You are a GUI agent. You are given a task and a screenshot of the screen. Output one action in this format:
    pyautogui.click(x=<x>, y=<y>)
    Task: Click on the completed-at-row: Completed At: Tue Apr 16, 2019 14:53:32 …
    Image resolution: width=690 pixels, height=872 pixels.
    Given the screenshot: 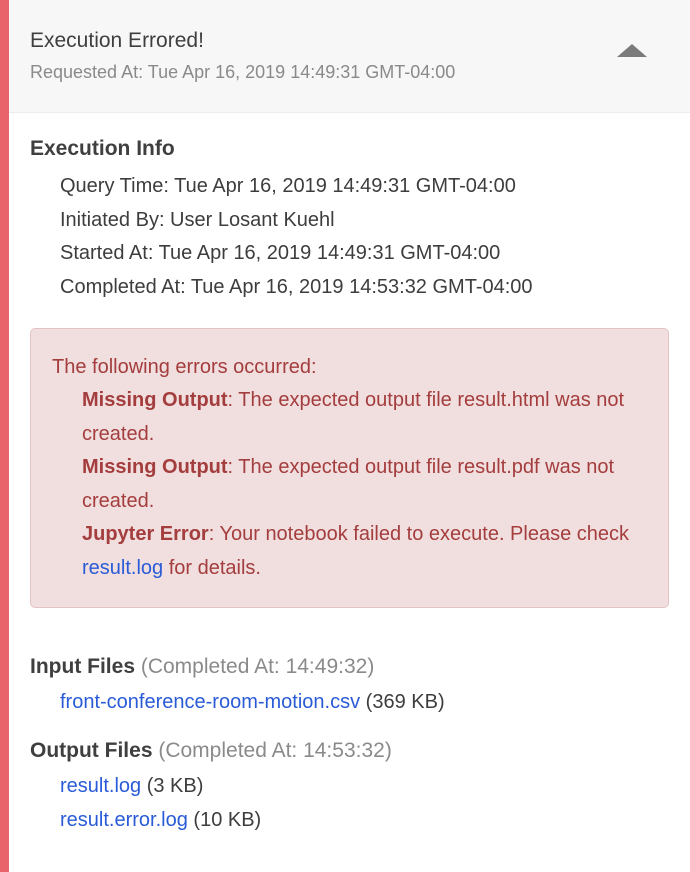 What is the action you would take?
    pyautogui.click(x=296, y=286)
    